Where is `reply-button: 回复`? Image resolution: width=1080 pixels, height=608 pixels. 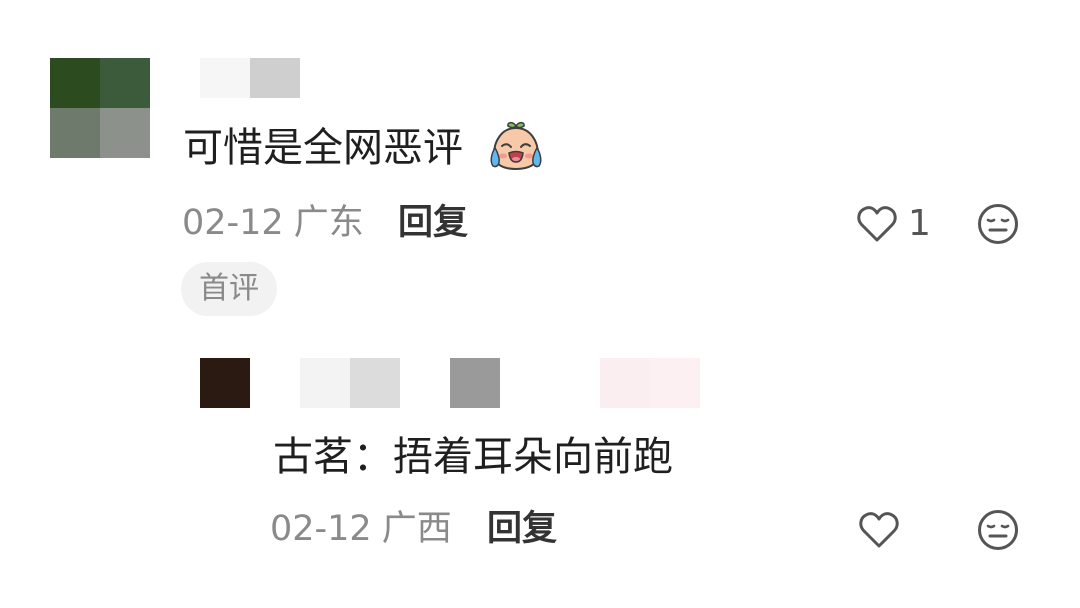
reply-button: 回复 is located at coordinates (433, 223).